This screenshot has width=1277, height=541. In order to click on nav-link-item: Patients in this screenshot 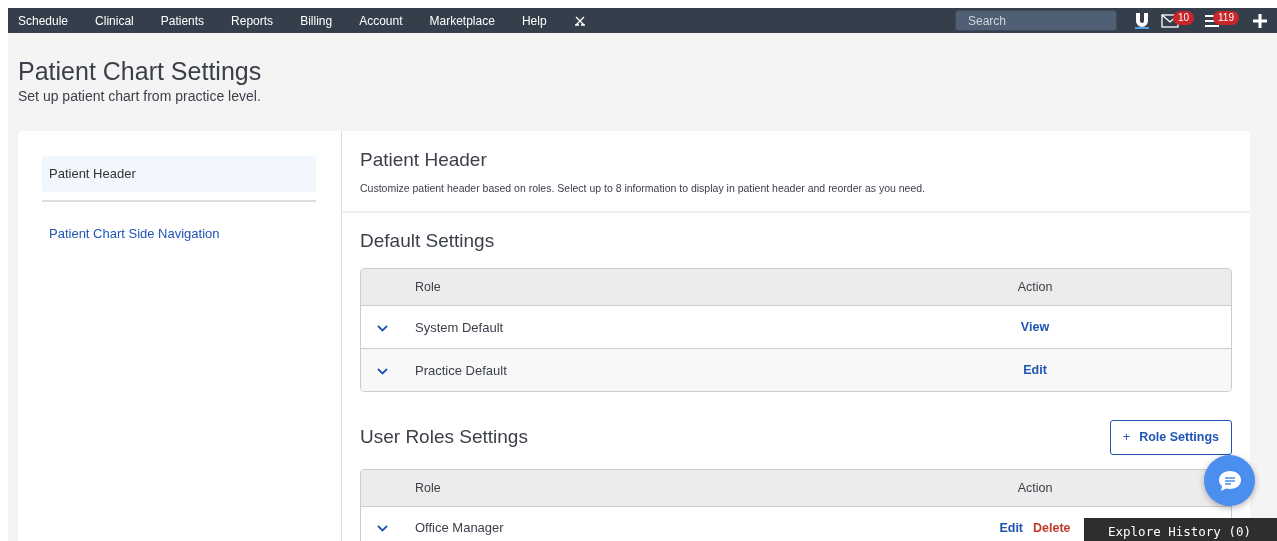, I will do `click(182, 20)`.